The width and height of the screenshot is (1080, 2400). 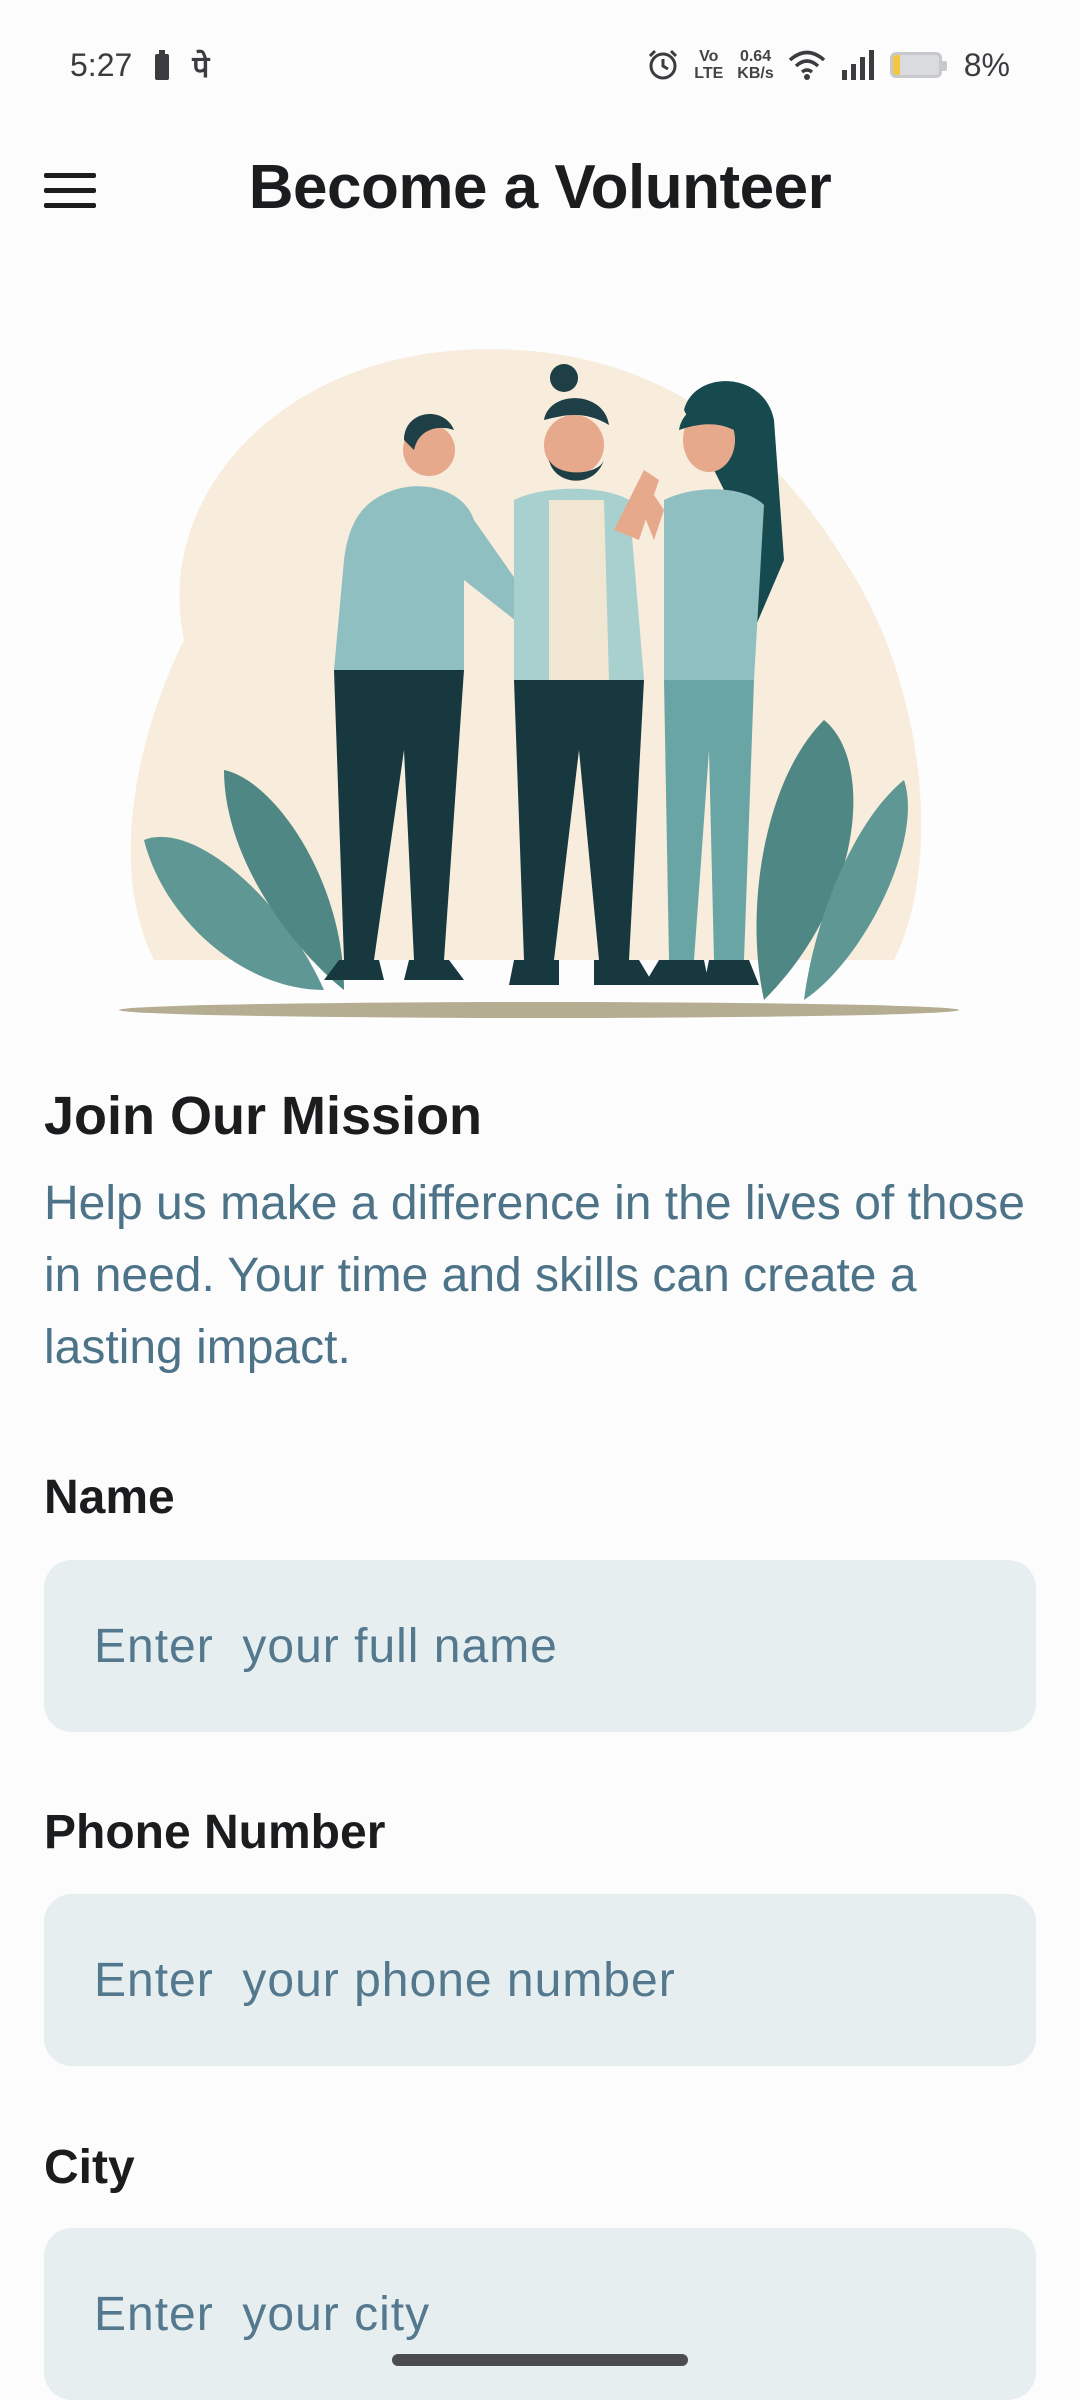 I want to click on status-bar: 5:27 पे Vo LTE 0.64 KB/s 8%, so click(x=540, y=65).